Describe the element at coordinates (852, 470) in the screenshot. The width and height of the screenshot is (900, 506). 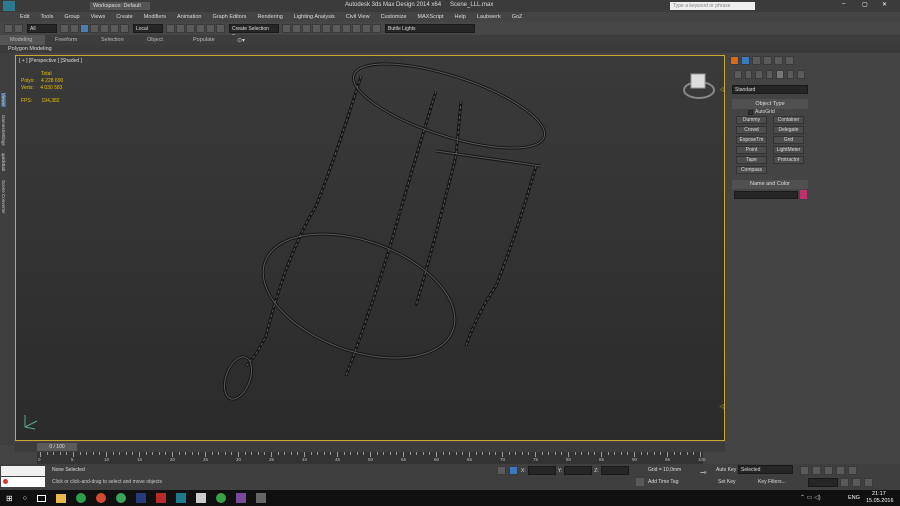
I see `go-end-icon` at that location.